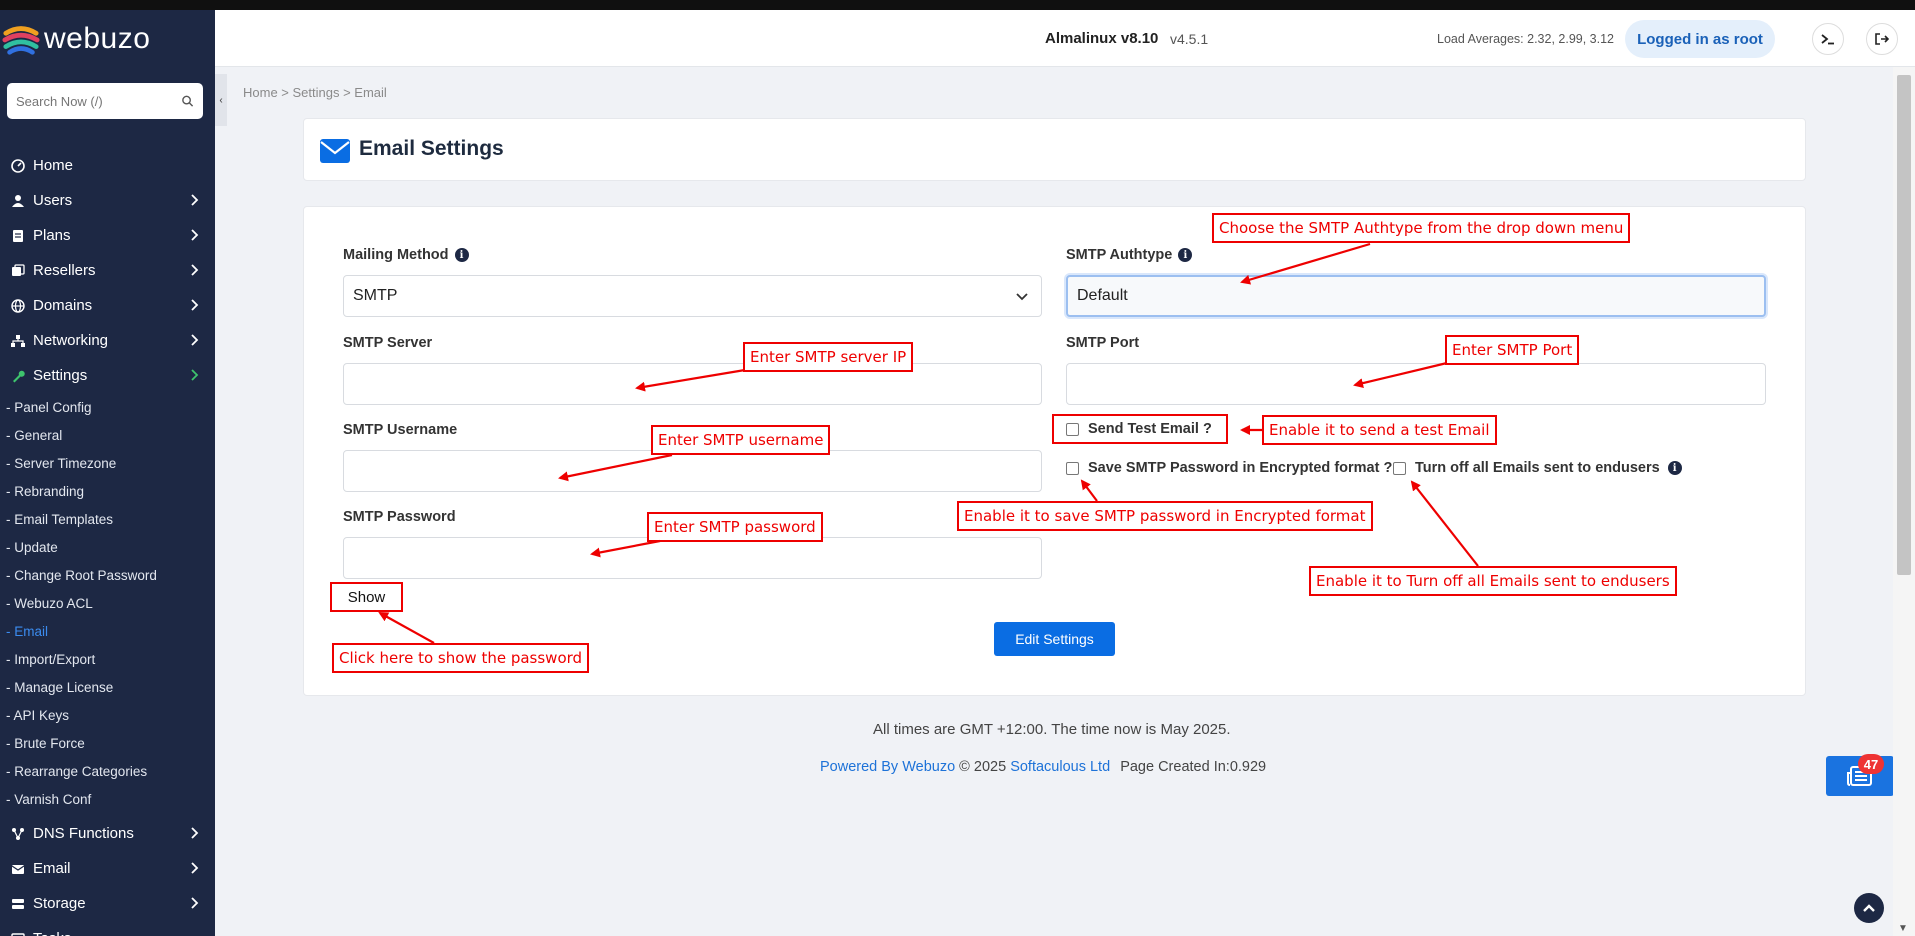 Image resolution: width=1915 pixels, height=936 pixels. I want to click on page-scrollbar: ▼, so click(1904, 501).